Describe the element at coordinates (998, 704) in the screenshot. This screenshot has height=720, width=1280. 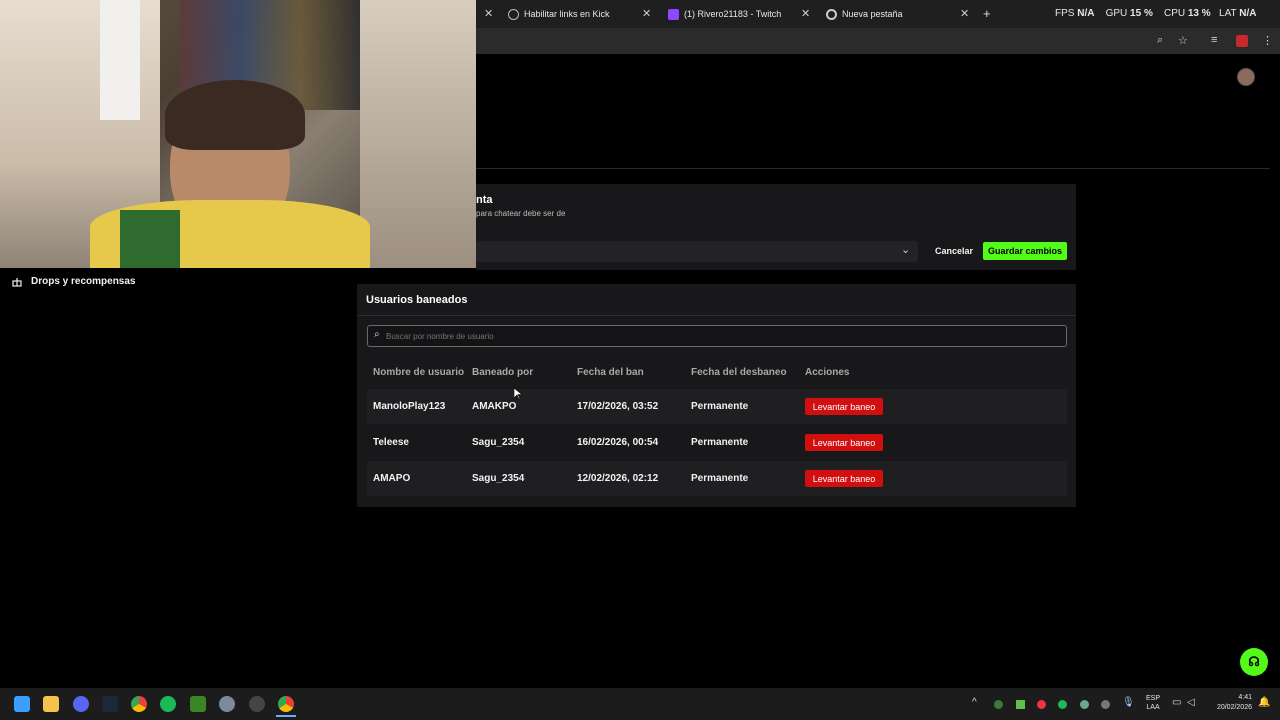
I see `tray-app-icon` at that location.